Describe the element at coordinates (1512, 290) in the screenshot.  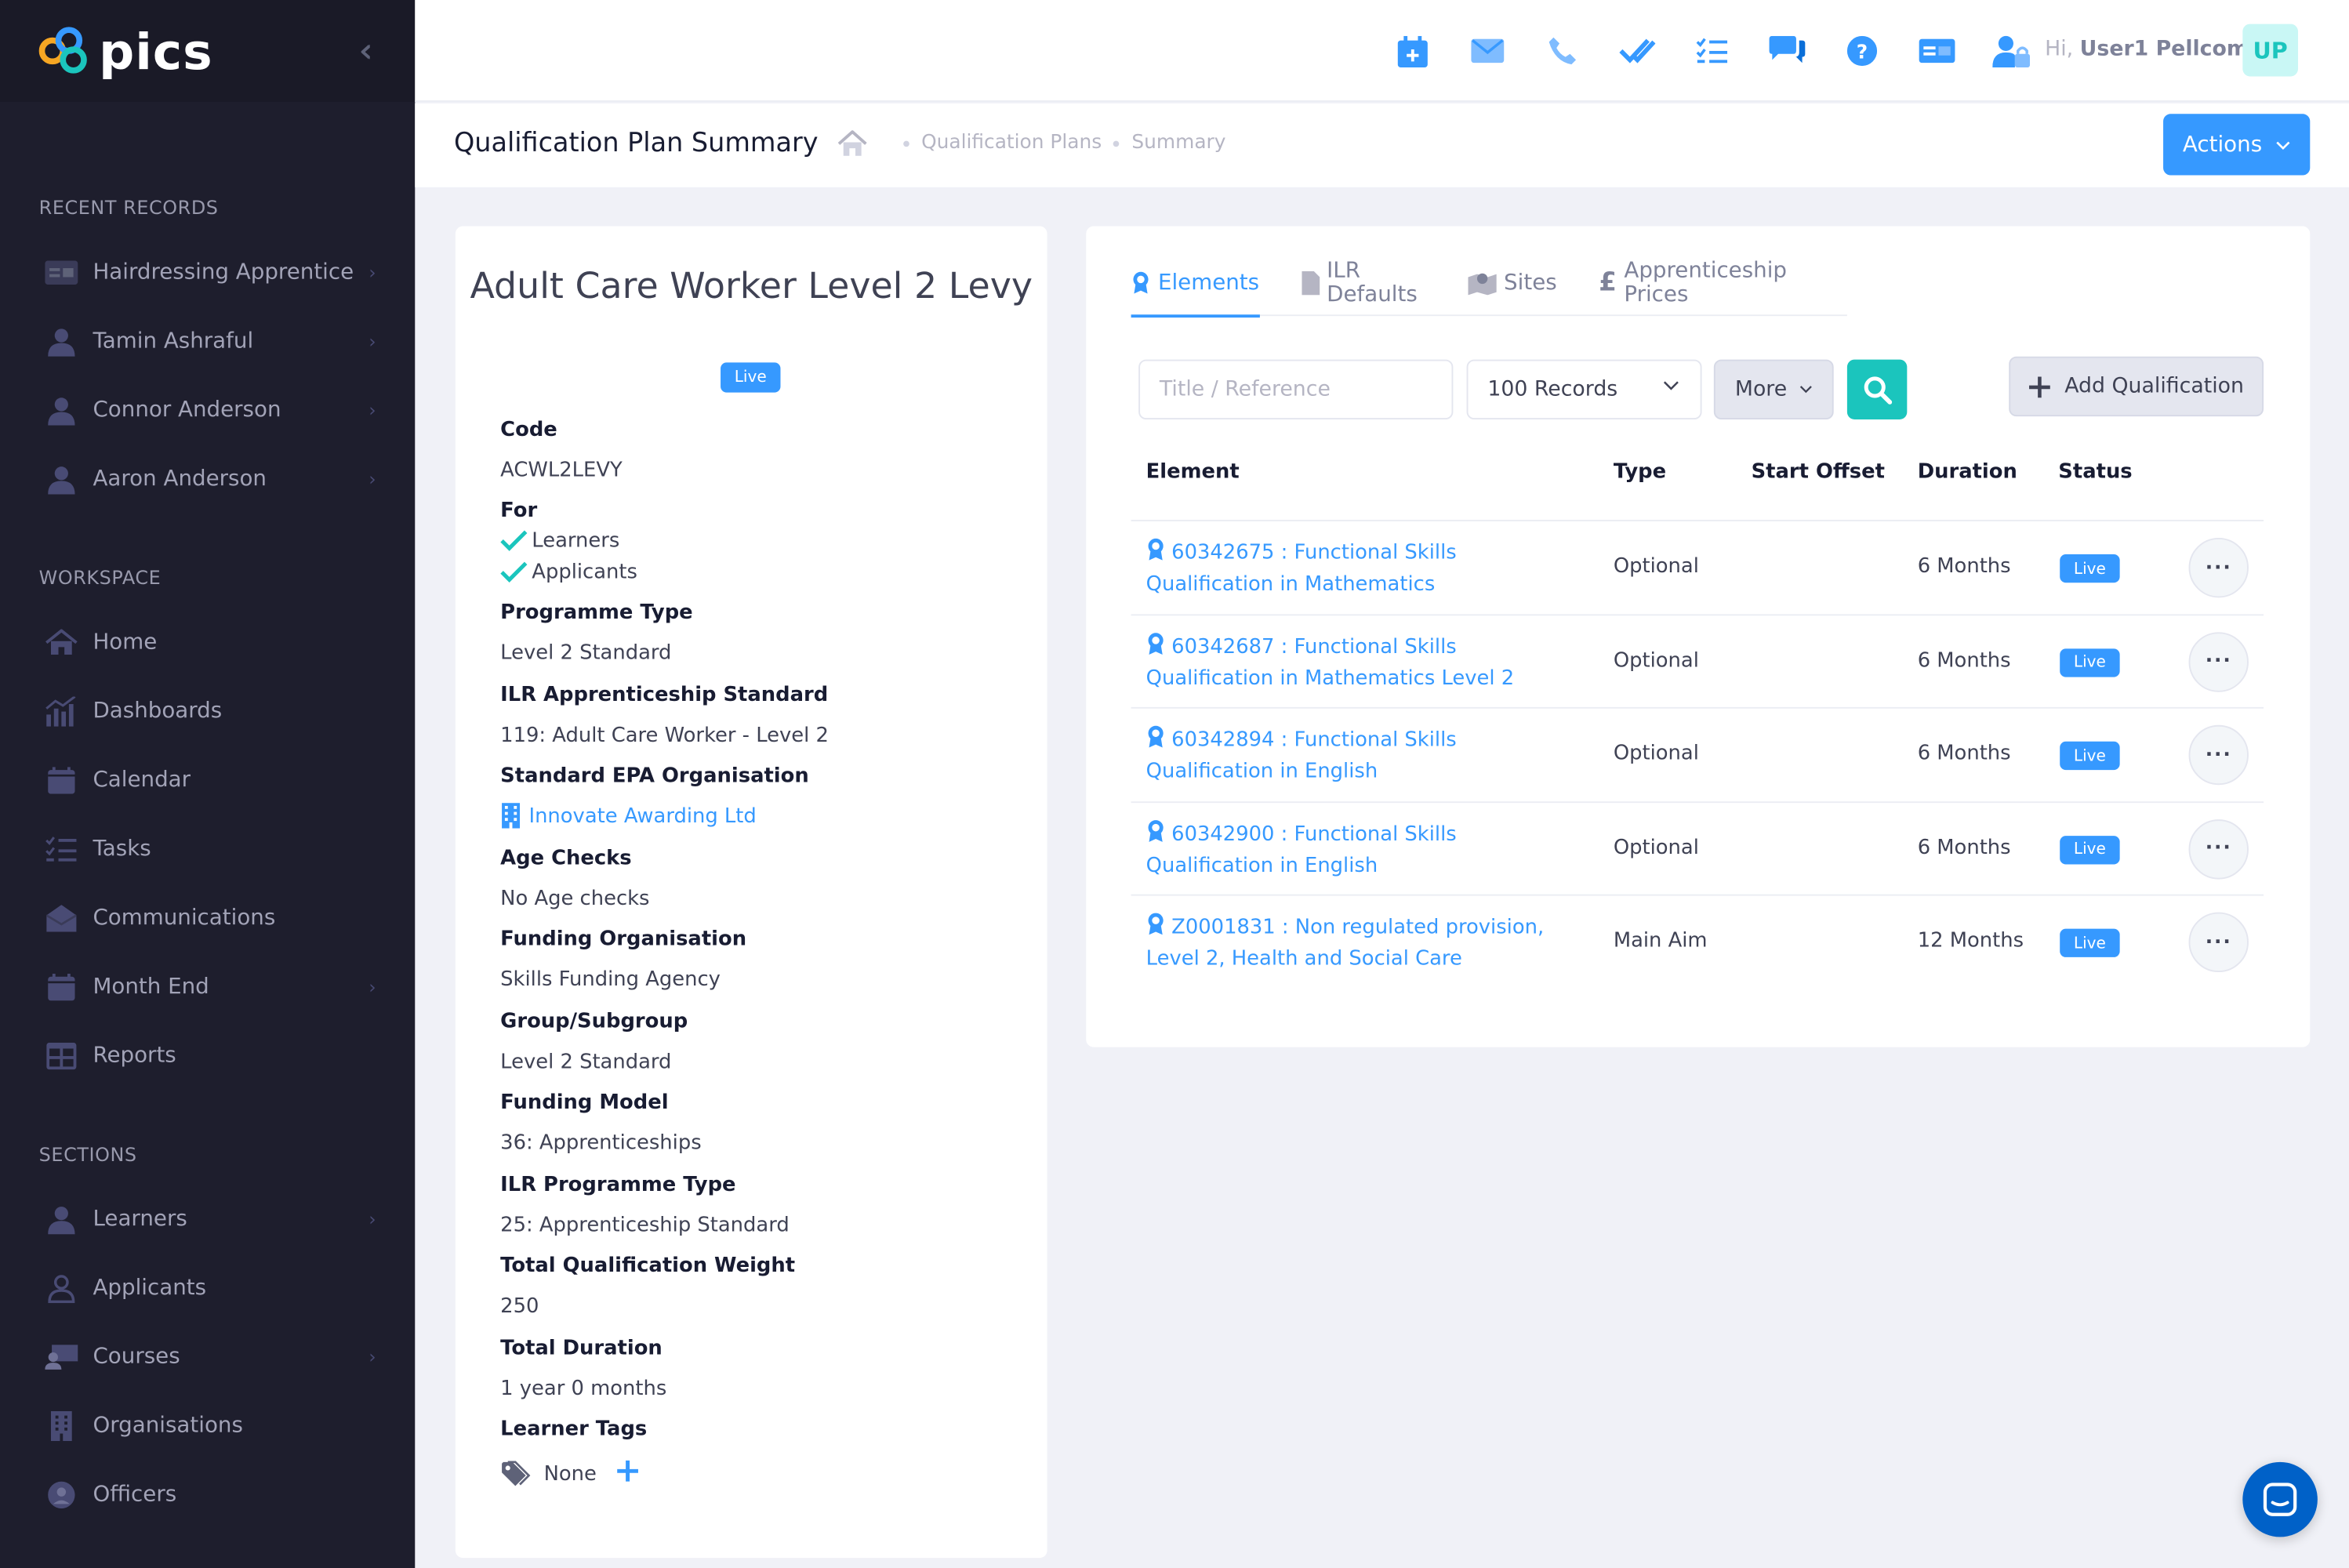
I see `tab-sites: Sites` at that location.